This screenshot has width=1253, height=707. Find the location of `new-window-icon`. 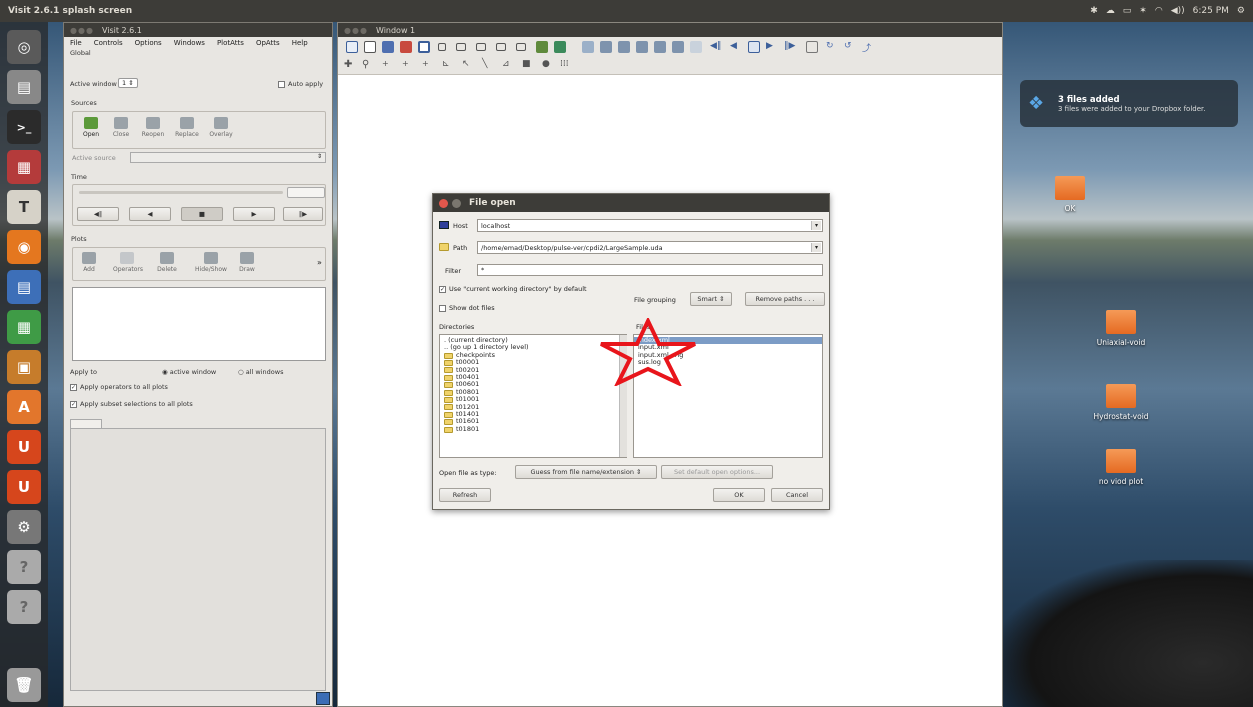

new-window-icon is located at coordinates (370, 47).